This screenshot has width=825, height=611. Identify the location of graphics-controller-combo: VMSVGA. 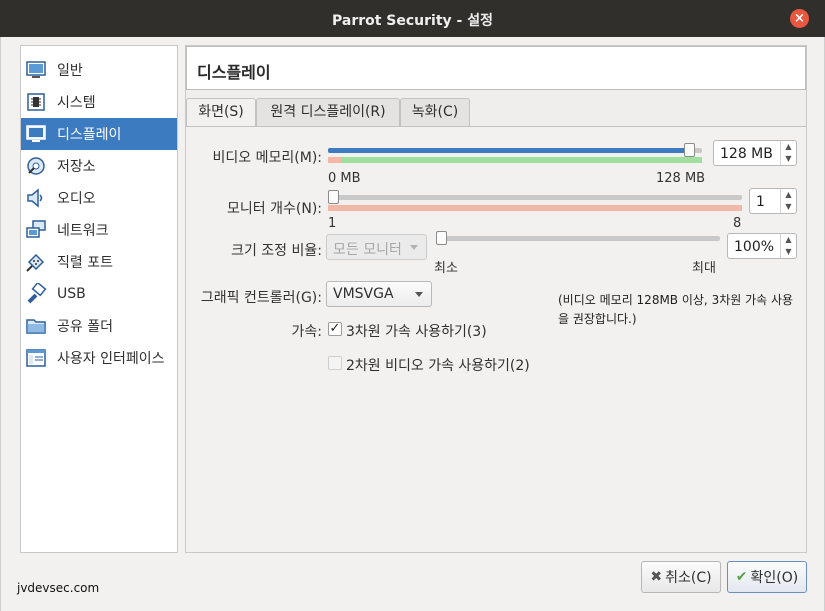
(379, 294).